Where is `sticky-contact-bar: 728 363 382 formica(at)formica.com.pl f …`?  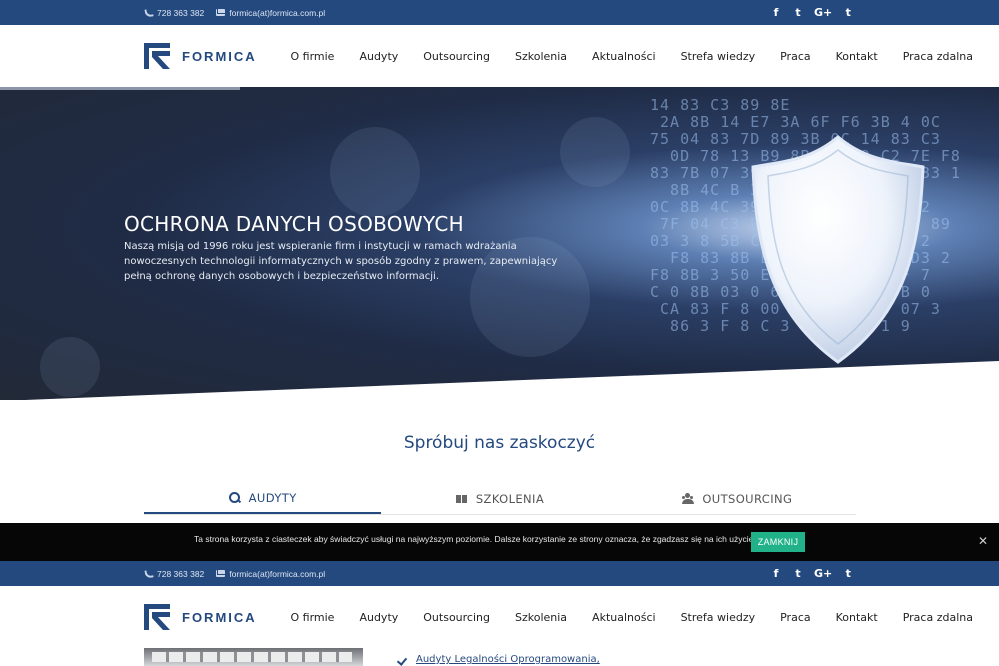
sticky-contact-bar: 728 363 382 formica(at)formica.com.pl f … is located at coordinates (499, 573).